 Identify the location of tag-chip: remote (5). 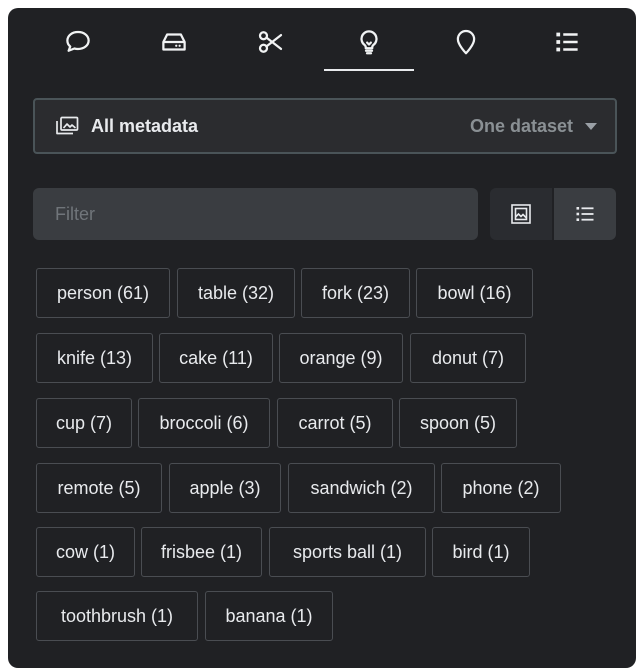
(99, 488).